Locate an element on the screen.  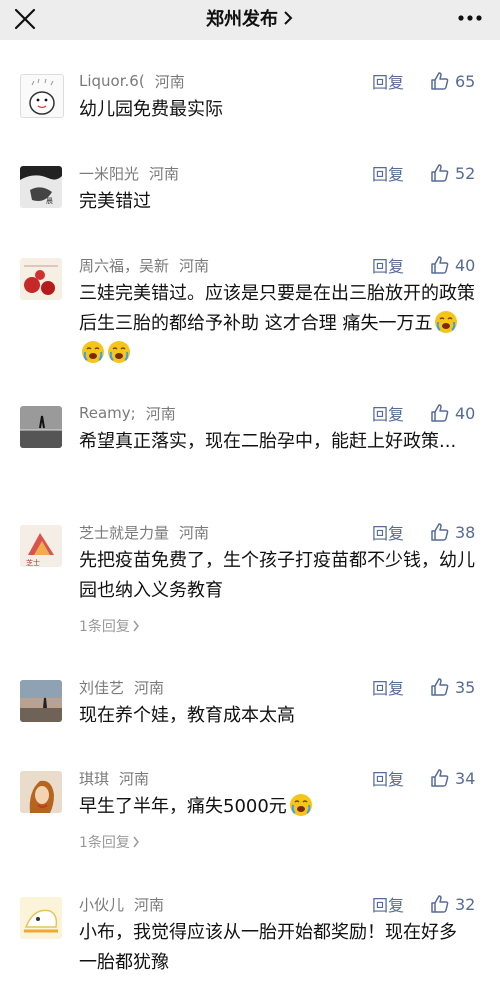
top-bar: 郑州发布 is located at coordinates (250, 20).